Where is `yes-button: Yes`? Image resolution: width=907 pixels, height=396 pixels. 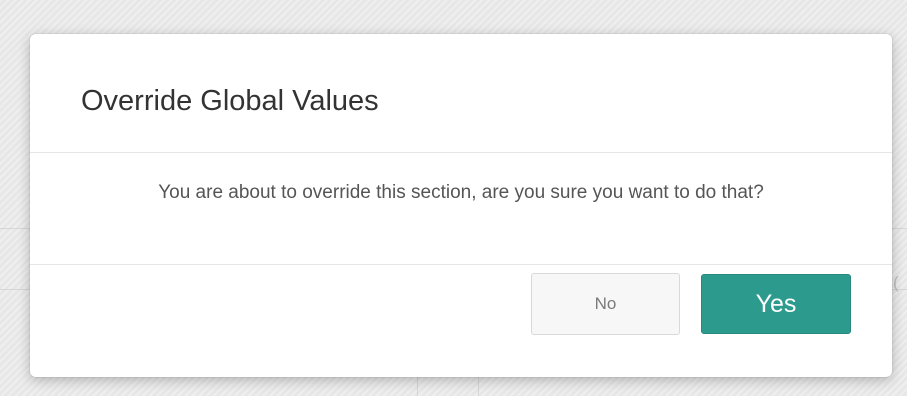
yes-button: Yes is located at coordinates (776, 304).